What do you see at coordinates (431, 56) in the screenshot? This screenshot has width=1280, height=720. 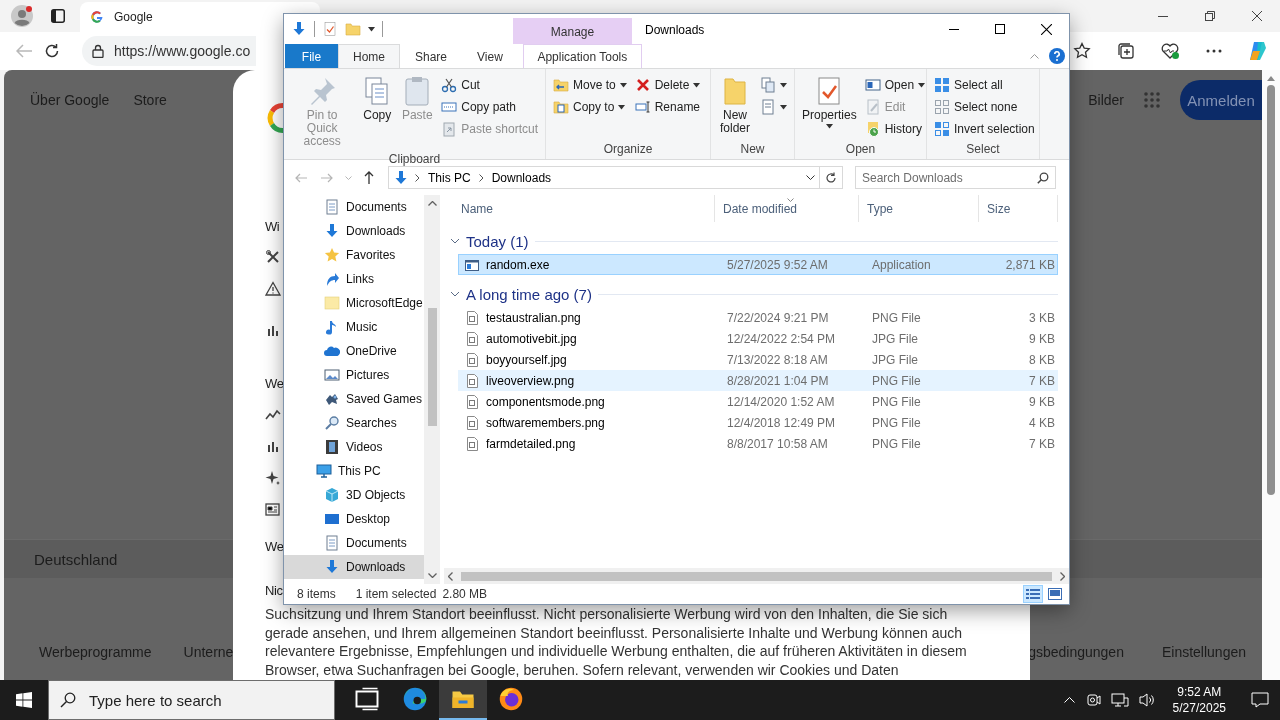 I see `ribbon-tab: Share` at bounding box center [431, 56].